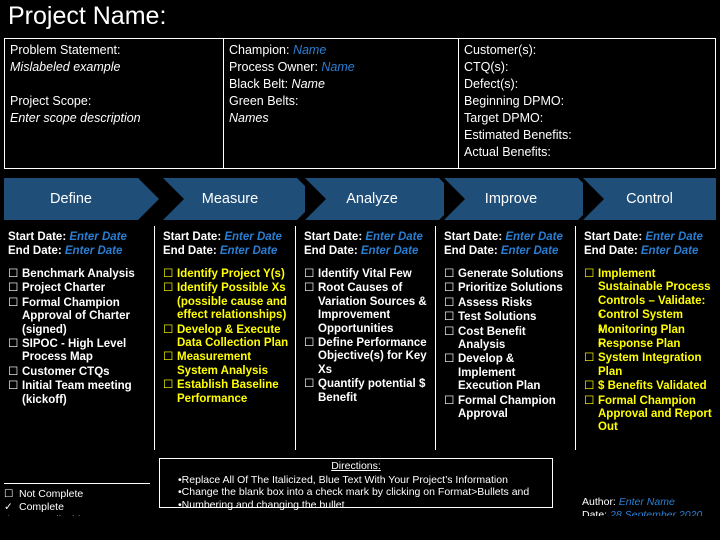 The image size is (720, 540). I want to click on define-end-label: End Date:, so click(35, 251).